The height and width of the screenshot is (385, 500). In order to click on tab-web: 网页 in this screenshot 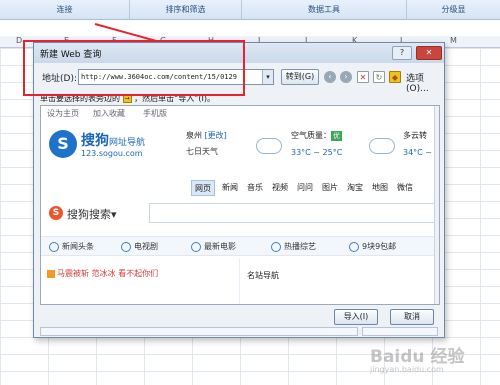, I will do `click(203, 188)`.